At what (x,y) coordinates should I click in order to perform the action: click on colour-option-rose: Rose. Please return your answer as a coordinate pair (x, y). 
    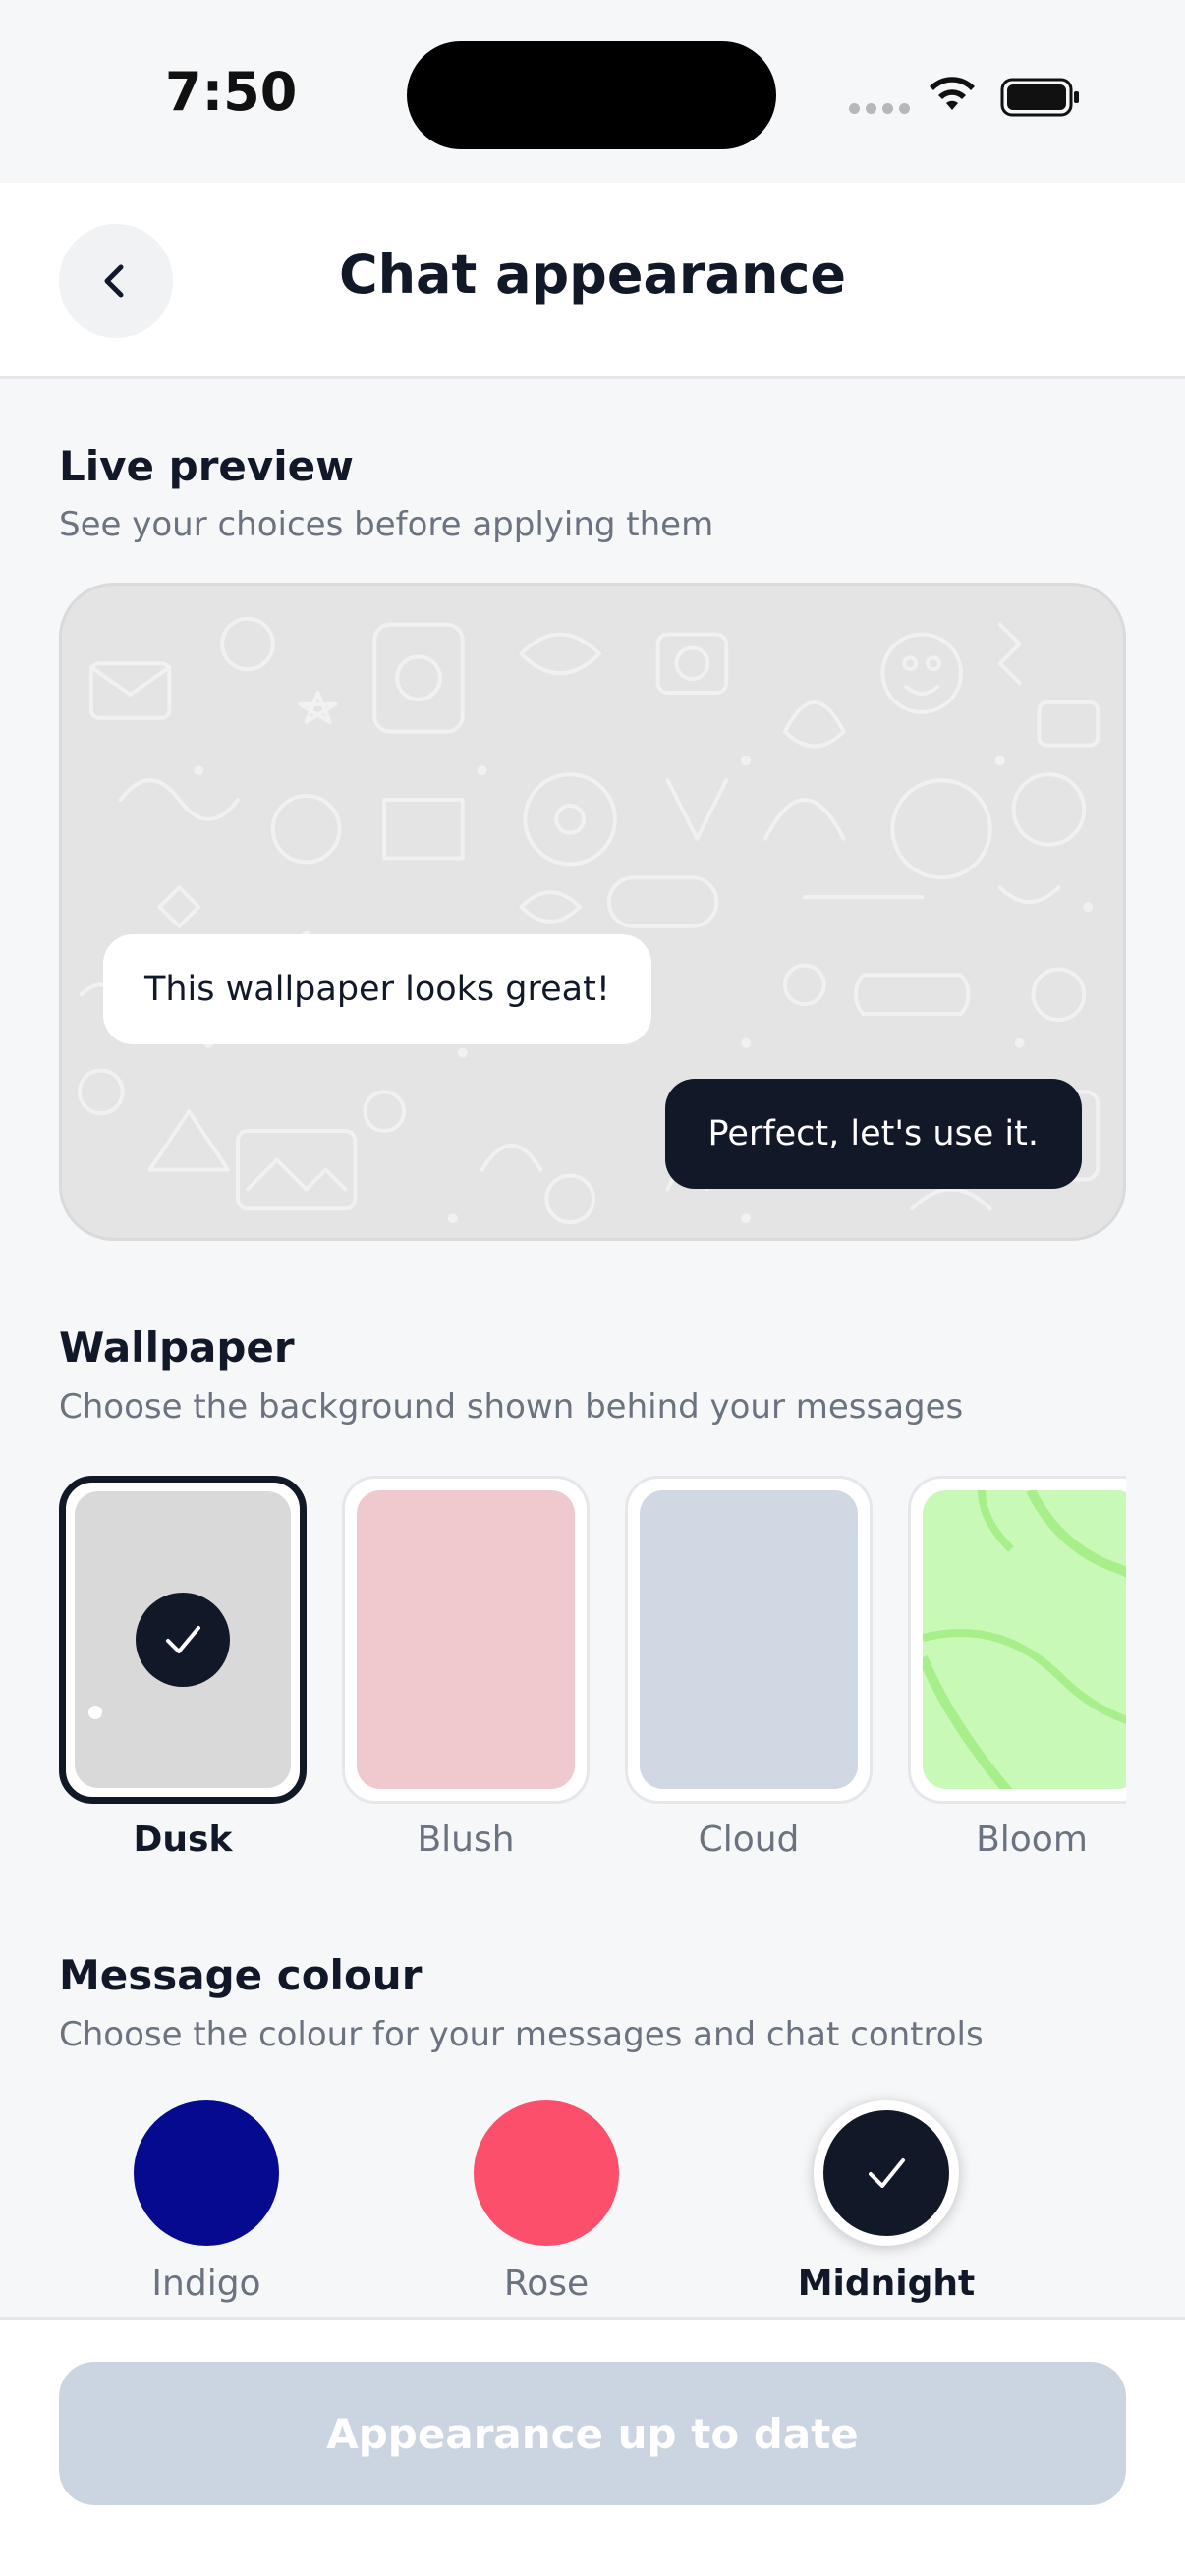
    Looking at the image, I should click on (546, 2202).